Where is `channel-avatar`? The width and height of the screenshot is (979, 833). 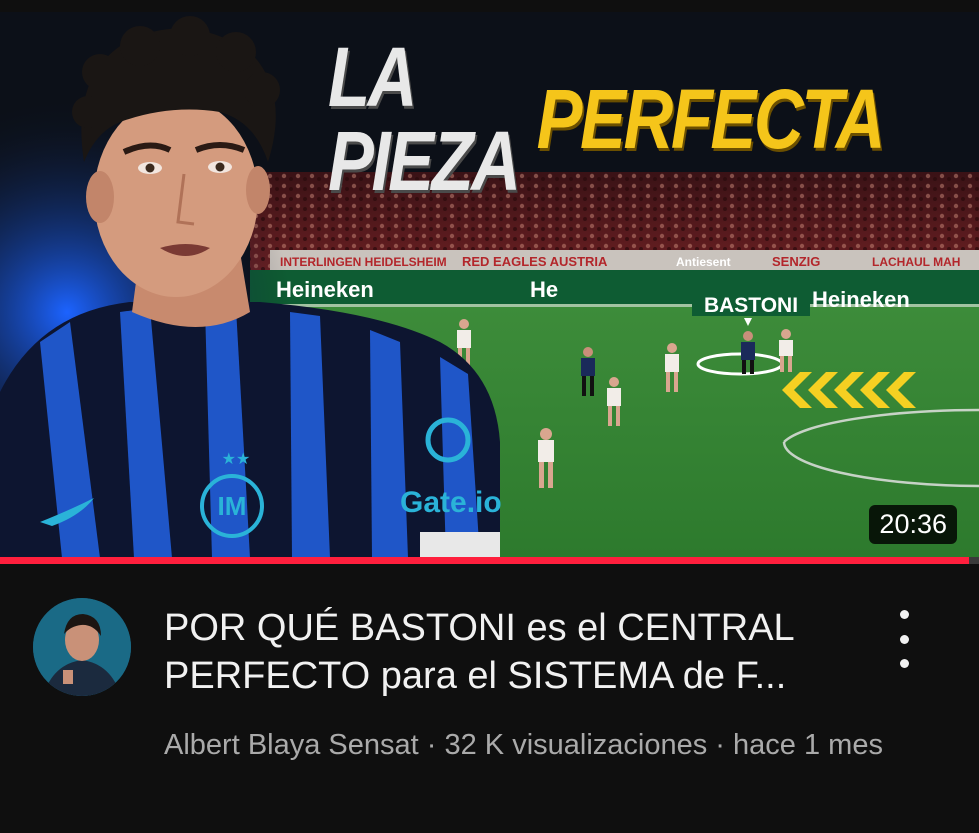 channel-avatar is located at coordinates (82, 647).